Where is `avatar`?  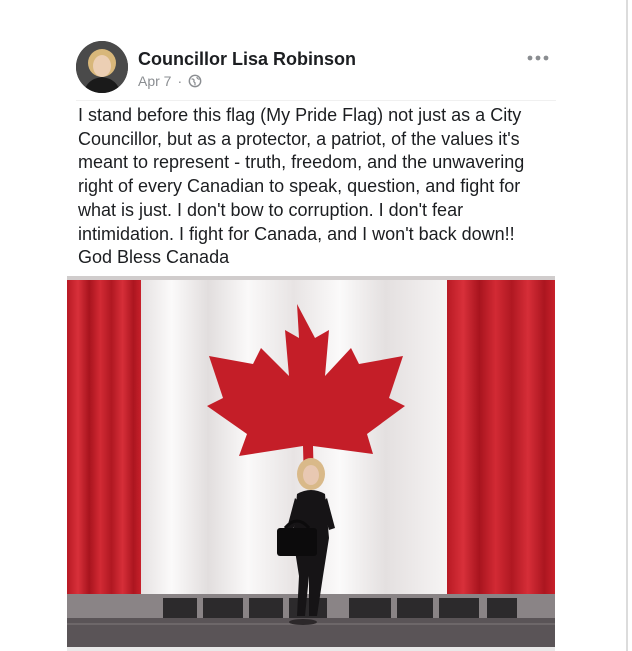
avatar is located at coordinates (102, 67).